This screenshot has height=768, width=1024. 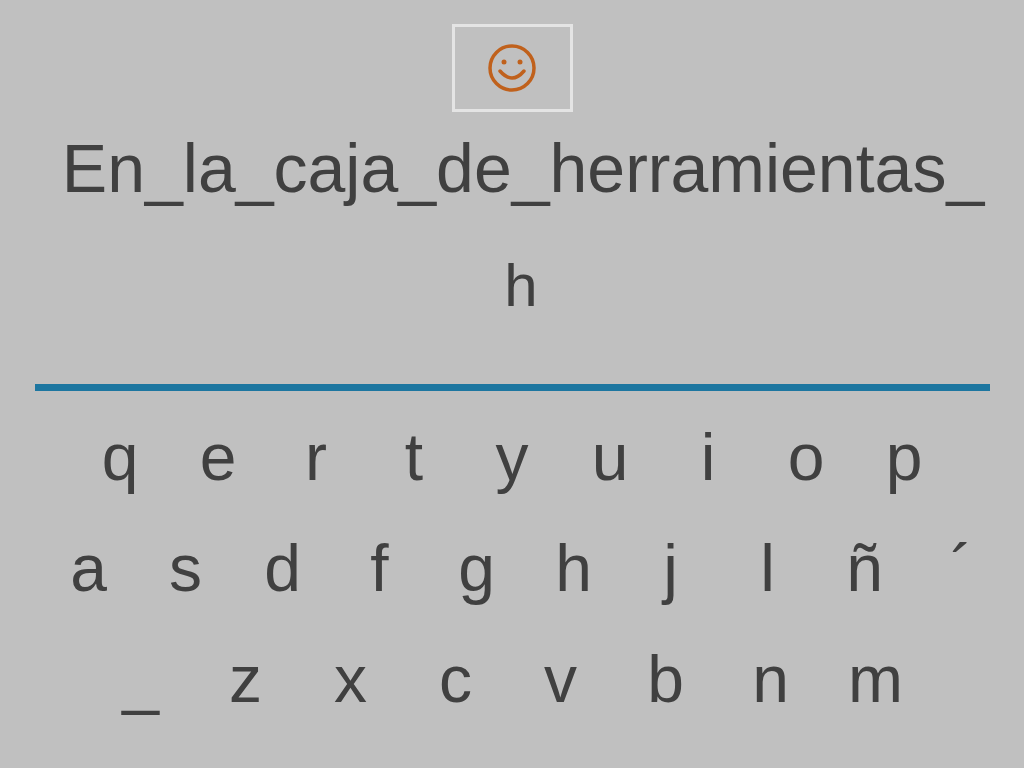 I want to click on answer-text: h, so click(x=521, y=286).